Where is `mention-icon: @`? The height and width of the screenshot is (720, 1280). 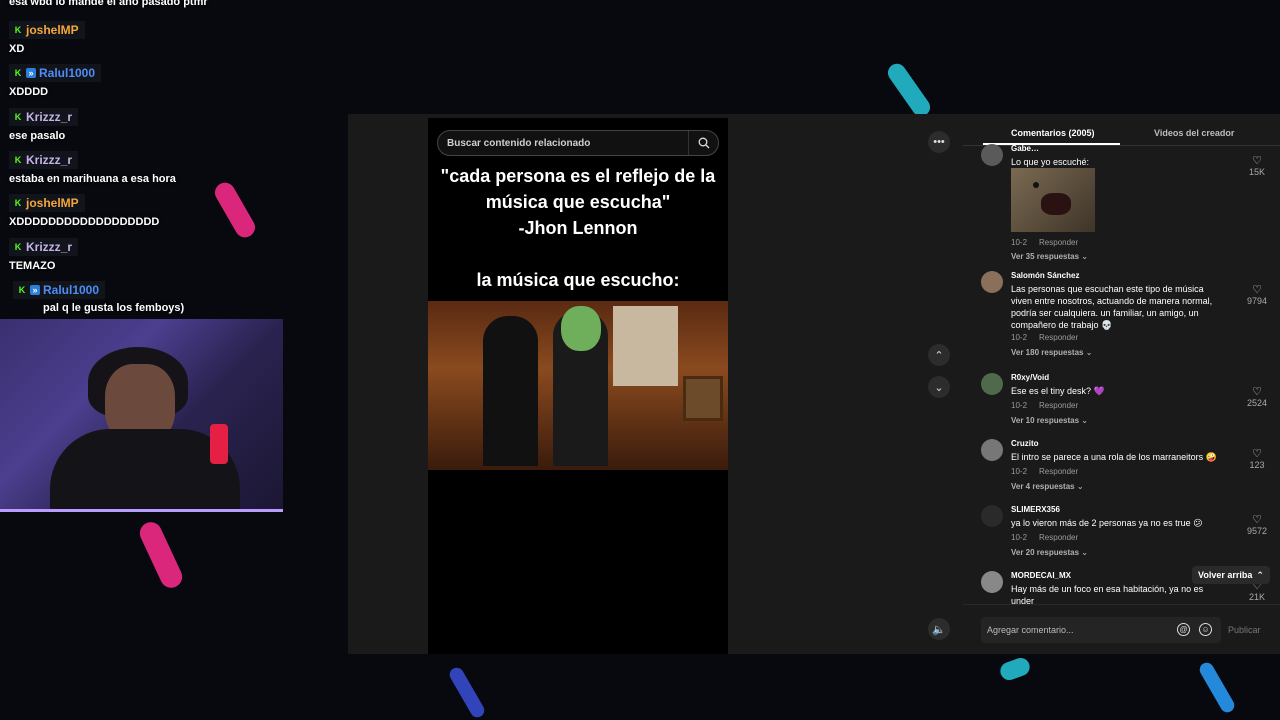 mention-icon: @ is located at coordinates (1183, 629).